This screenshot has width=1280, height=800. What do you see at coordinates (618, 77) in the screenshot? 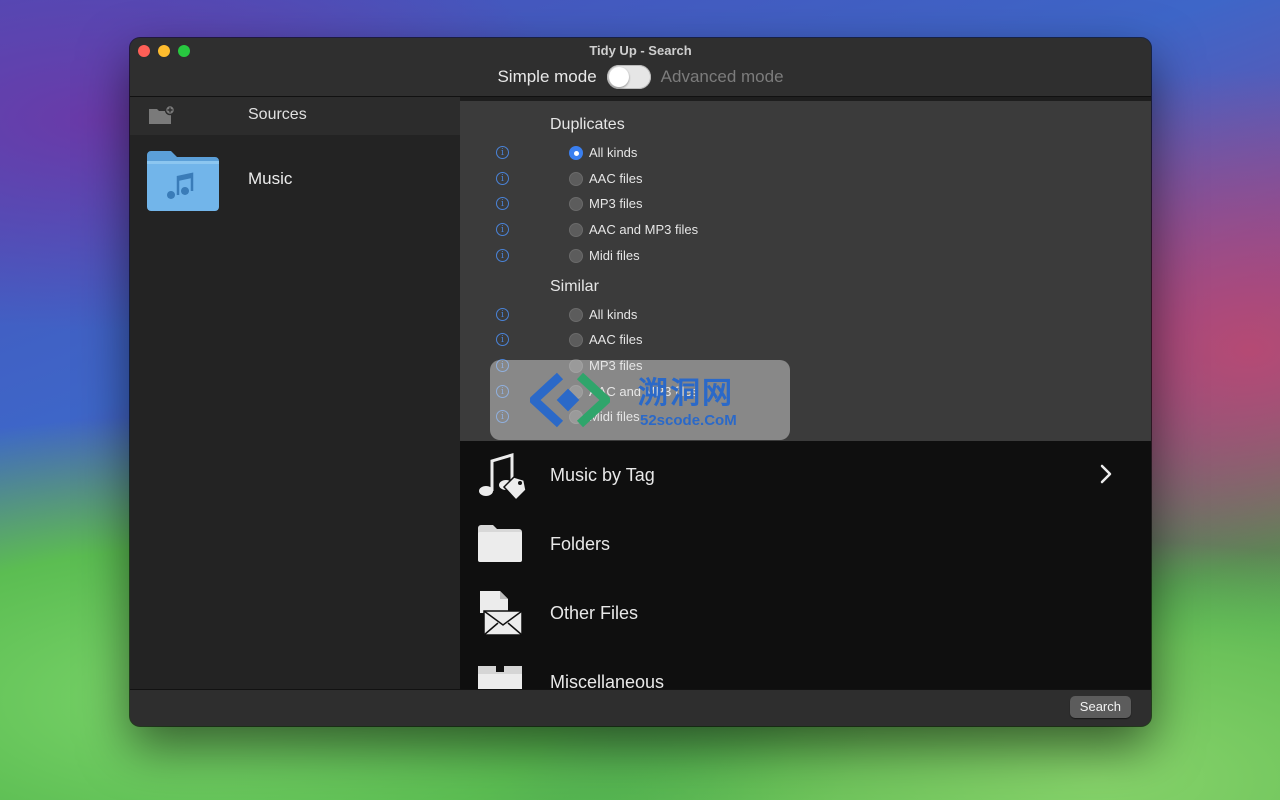
I see `toggle-knob` at bounding box center [618, 77].